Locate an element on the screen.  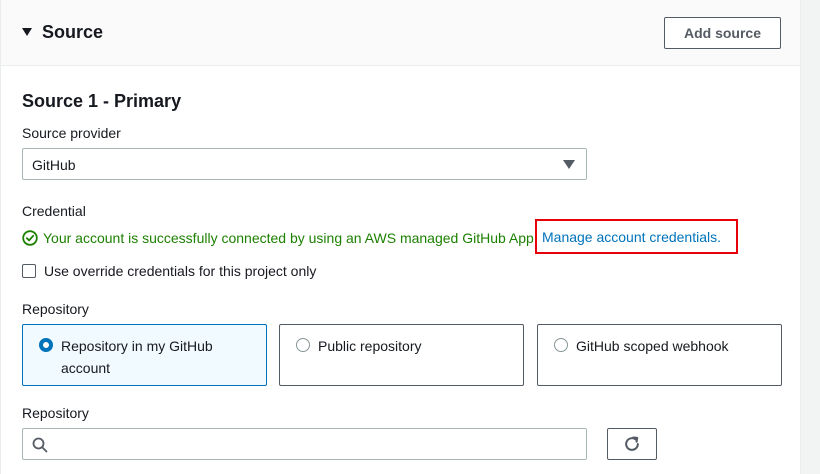
override-credentials-checkbox is located at coordinates (29, 271).